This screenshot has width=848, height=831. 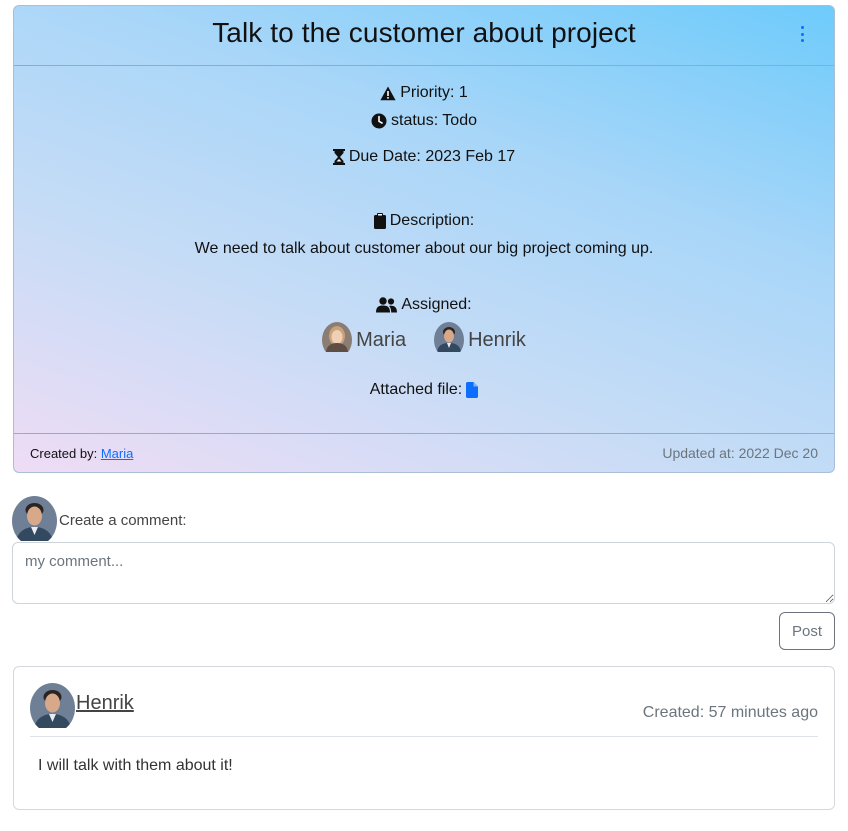 What do you see at coordinates (388, 93) in the screenshot?
I see `warning-icon` at bounding box center [388, 93].